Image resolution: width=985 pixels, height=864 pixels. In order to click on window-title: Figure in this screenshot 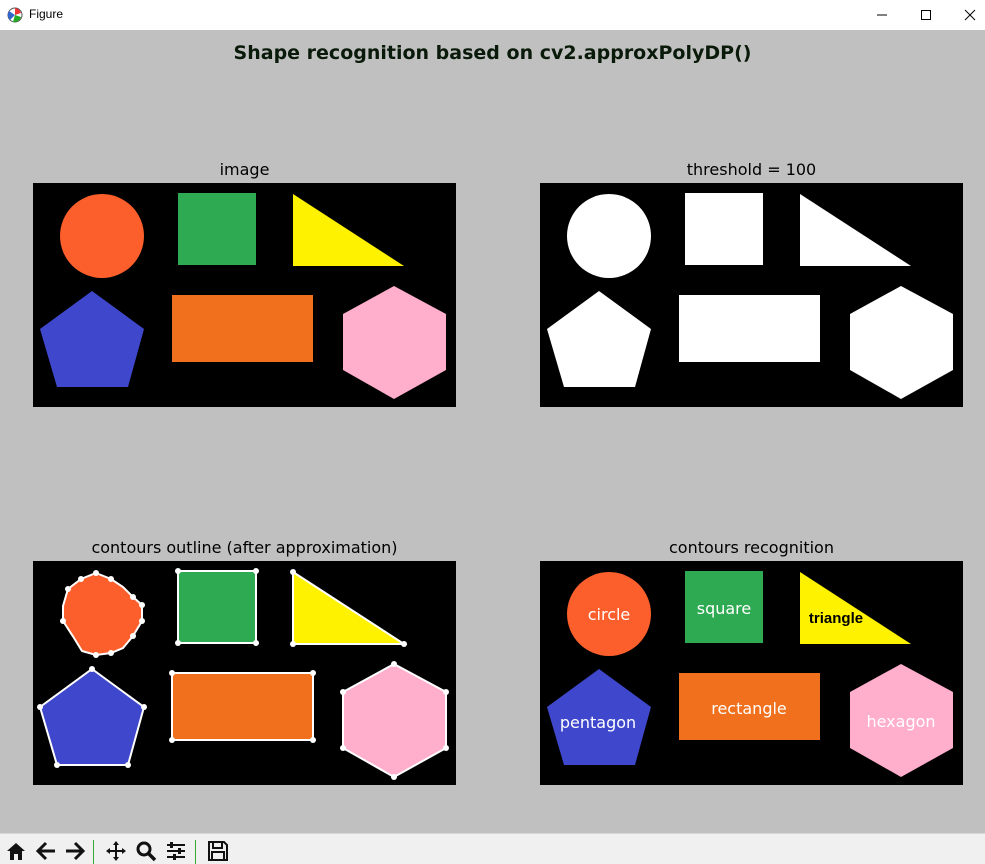, I will do `click(46, 14)`.